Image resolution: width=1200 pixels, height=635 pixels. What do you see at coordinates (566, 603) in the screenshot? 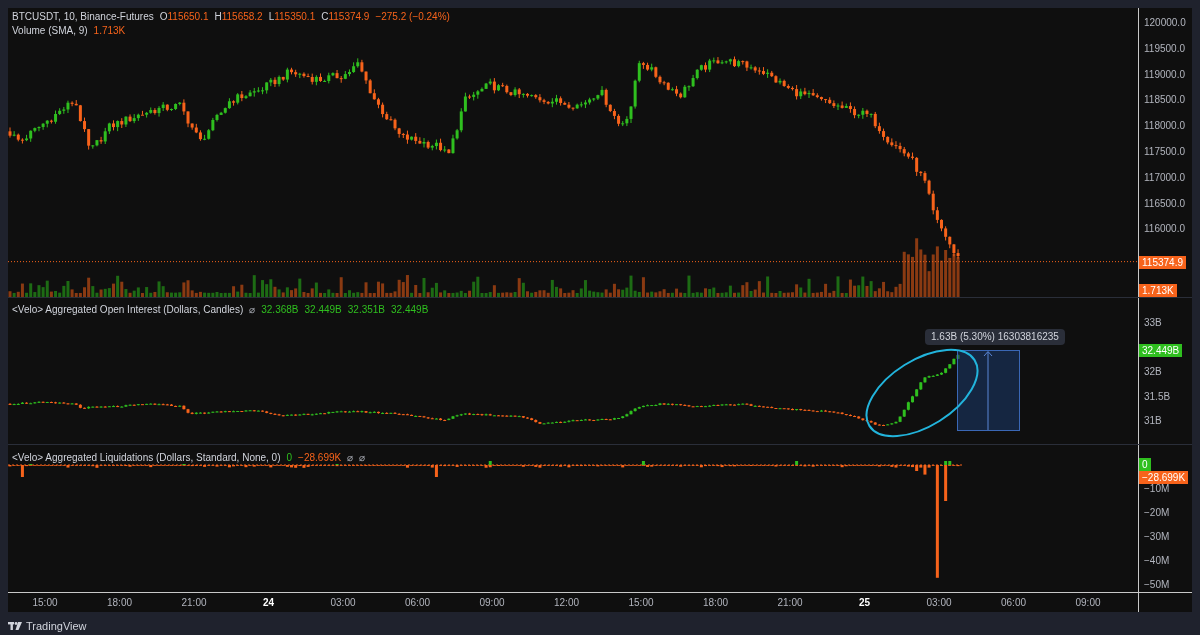
I see `time-label: 12:00` at bounding box center [566, 603].